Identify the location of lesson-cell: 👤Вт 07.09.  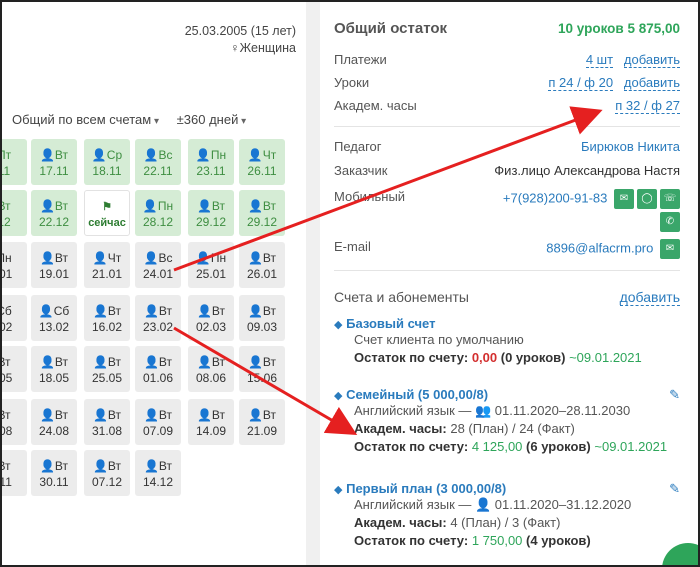
(158, 422).